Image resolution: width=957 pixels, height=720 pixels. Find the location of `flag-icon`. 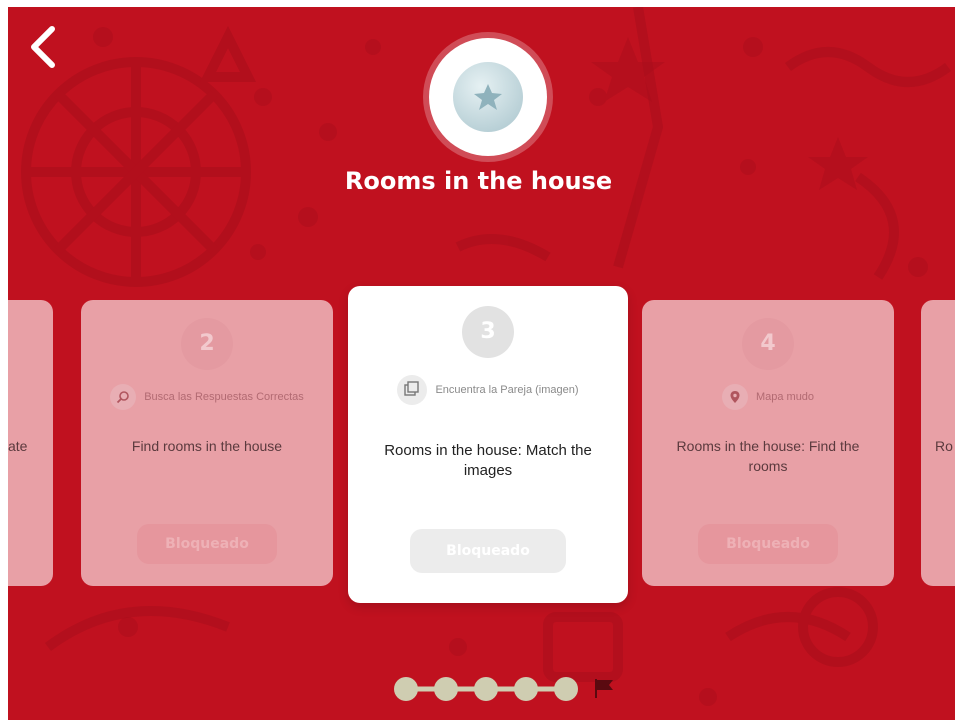

flag-icon is located at coordinates (604, 688).